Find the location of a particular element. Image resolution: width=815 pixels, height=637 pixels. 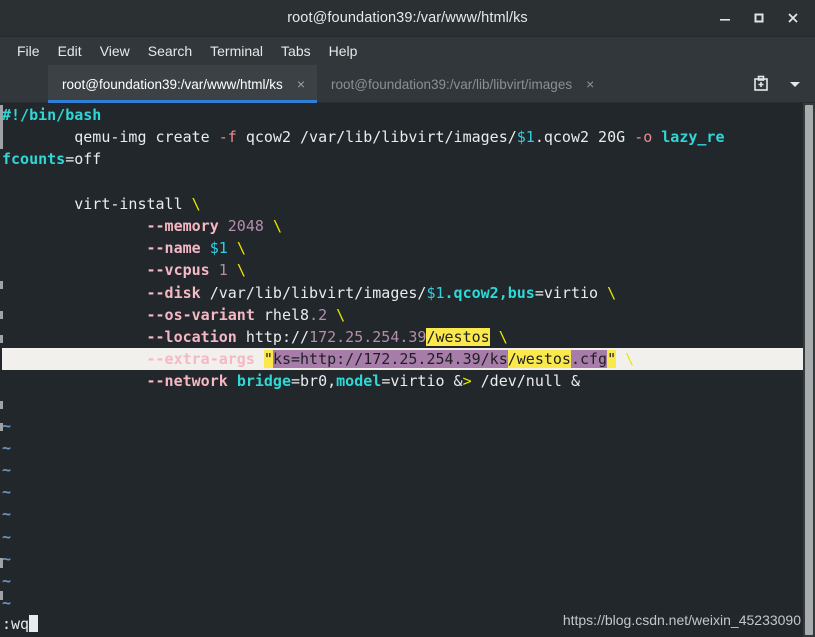

window-controls is located at coordinates (759, 18).